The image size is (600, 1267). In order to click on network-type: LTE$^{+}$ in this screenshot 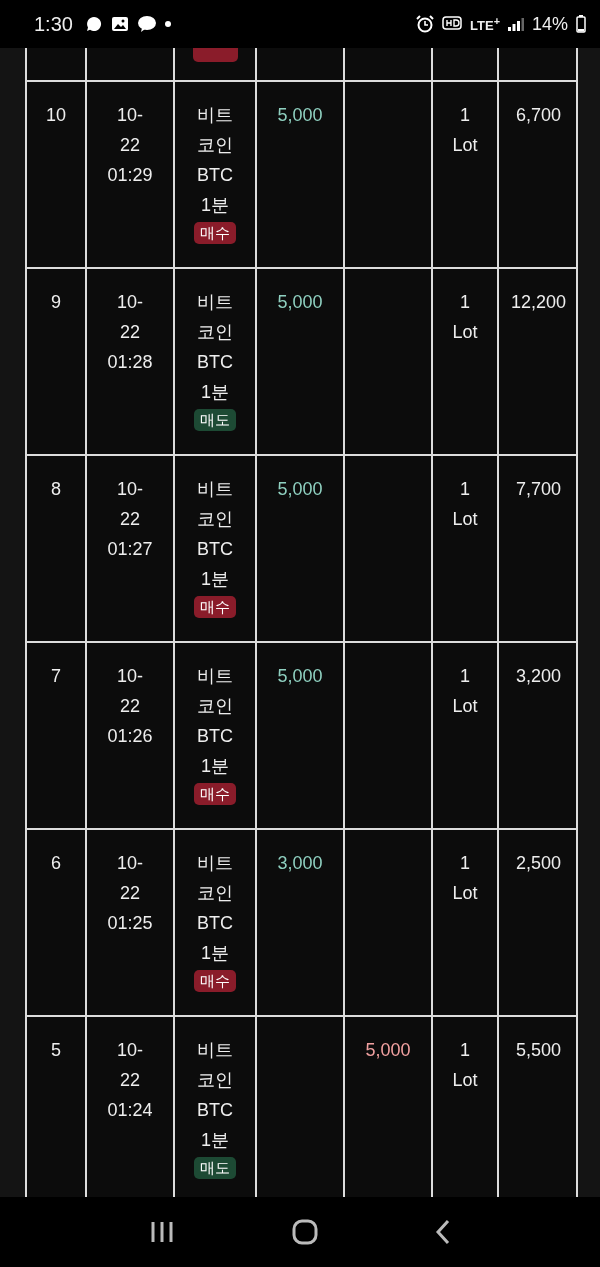, I will do `click(485, 24)`.